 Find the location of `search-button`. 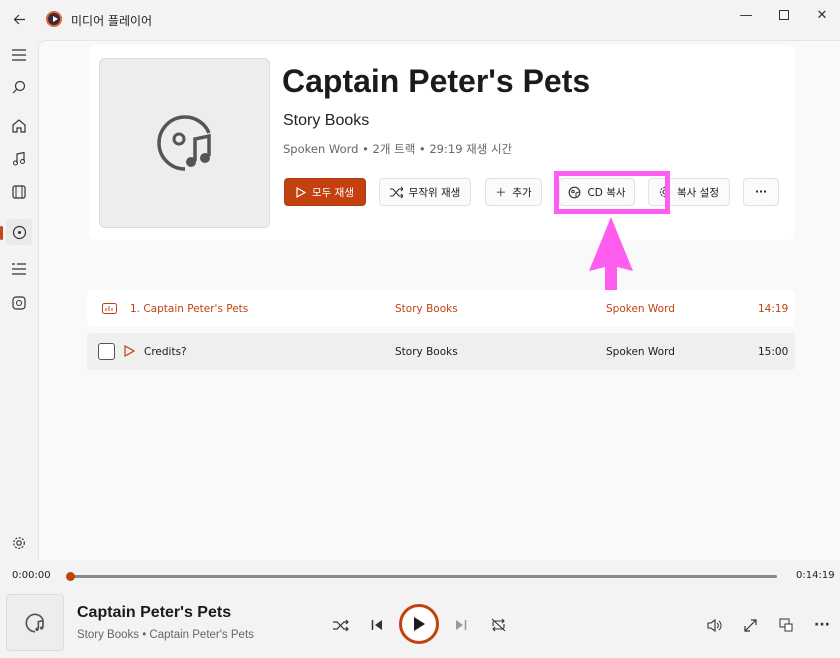

search-button is located at coordinates (19, 87).